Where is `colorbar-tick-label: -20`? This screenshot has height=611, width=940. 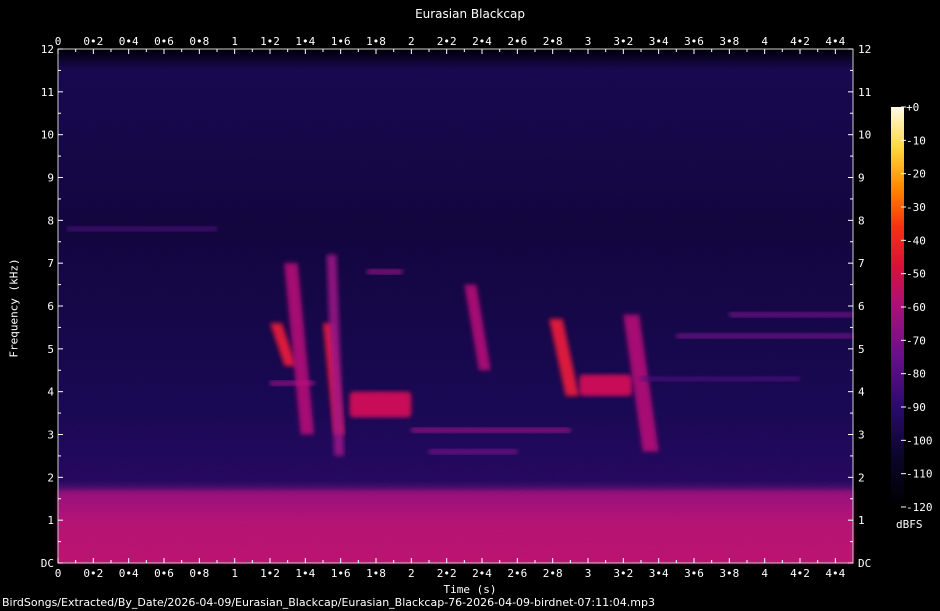 colorbar-tick-label: -20 is located at coordinates (916, 174).